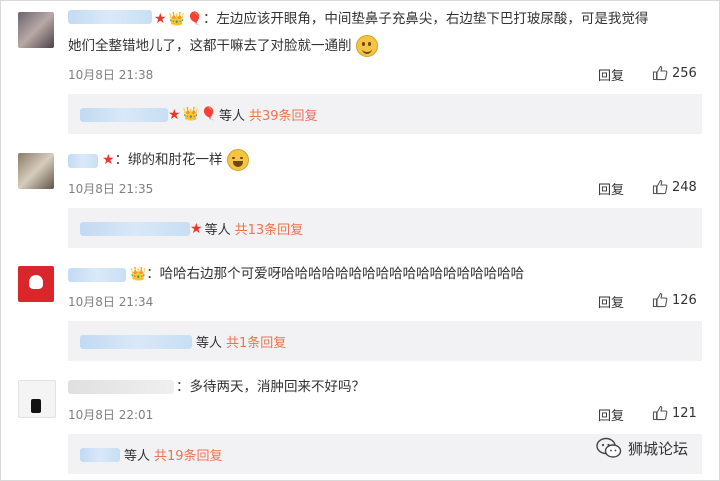 This screenshot has width=720, height=481. I want to click on watermark-text: 狮城论坛, so click(658, 448).